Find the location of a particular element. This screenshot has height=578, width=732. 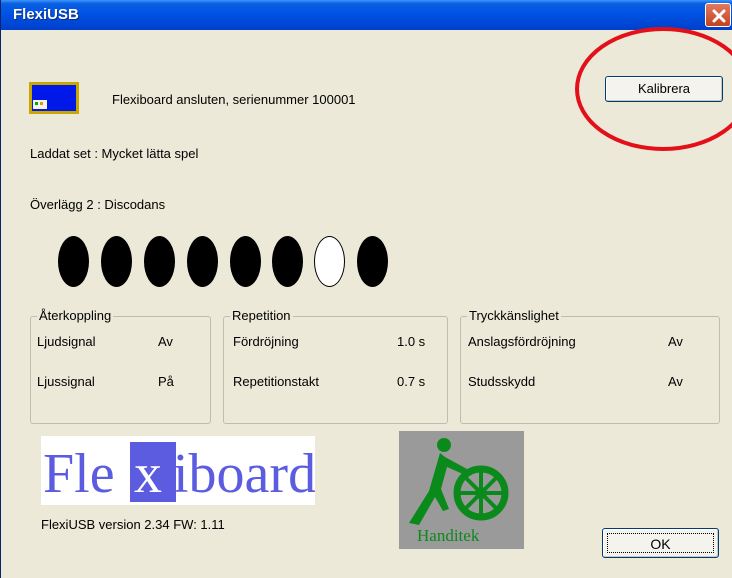

repetition-rate-value: 0.7 s is located at coordinates (411, 381).